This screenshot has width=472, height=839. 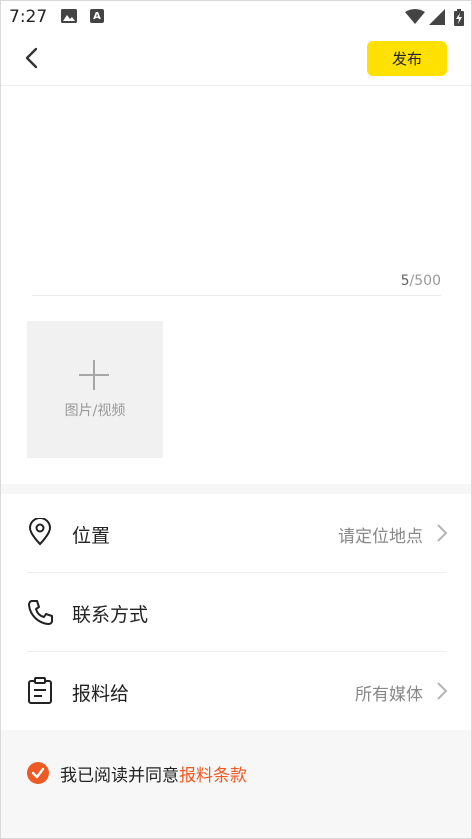 What do you see at coordinates (459, 17) in the screenshot?
I see `battery-icon` at bounding box center [459, 17].